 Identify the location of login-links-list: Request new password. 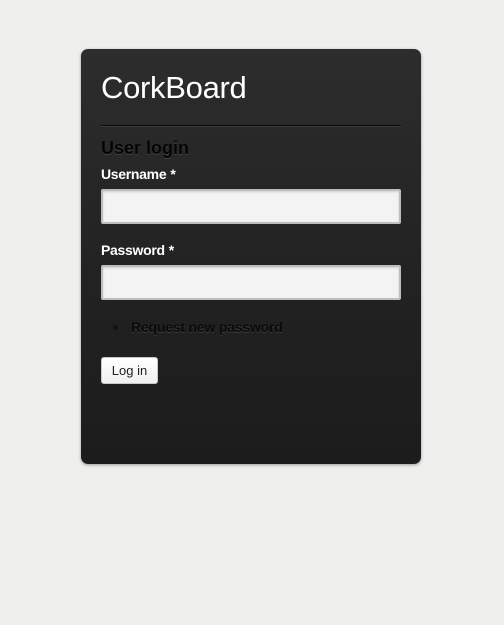
(198, 327).